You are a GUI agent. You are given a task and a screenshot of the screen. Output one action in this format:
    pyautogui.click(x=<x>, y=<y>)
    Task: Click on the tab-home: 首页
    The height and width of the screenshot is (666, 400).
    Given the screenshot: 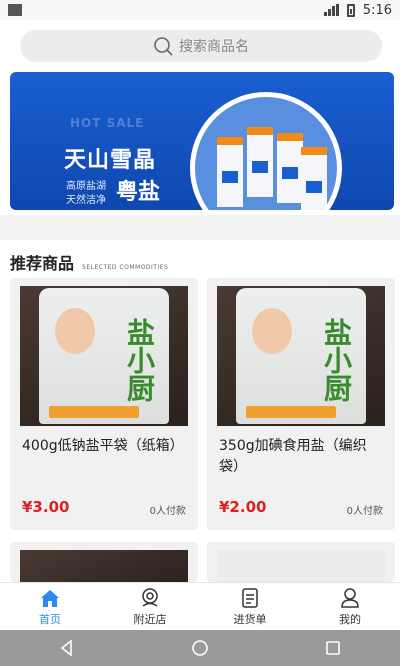 What is the action you would take?
    pyautogui.click(x=50, y=606)
    